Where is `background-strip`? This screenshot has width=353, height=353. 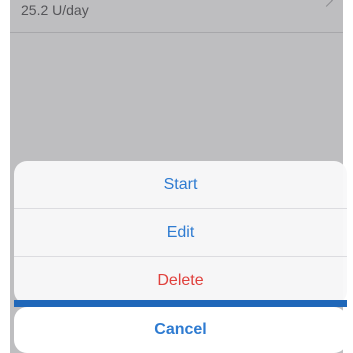
background-strip is located at coordinates (180, 303).